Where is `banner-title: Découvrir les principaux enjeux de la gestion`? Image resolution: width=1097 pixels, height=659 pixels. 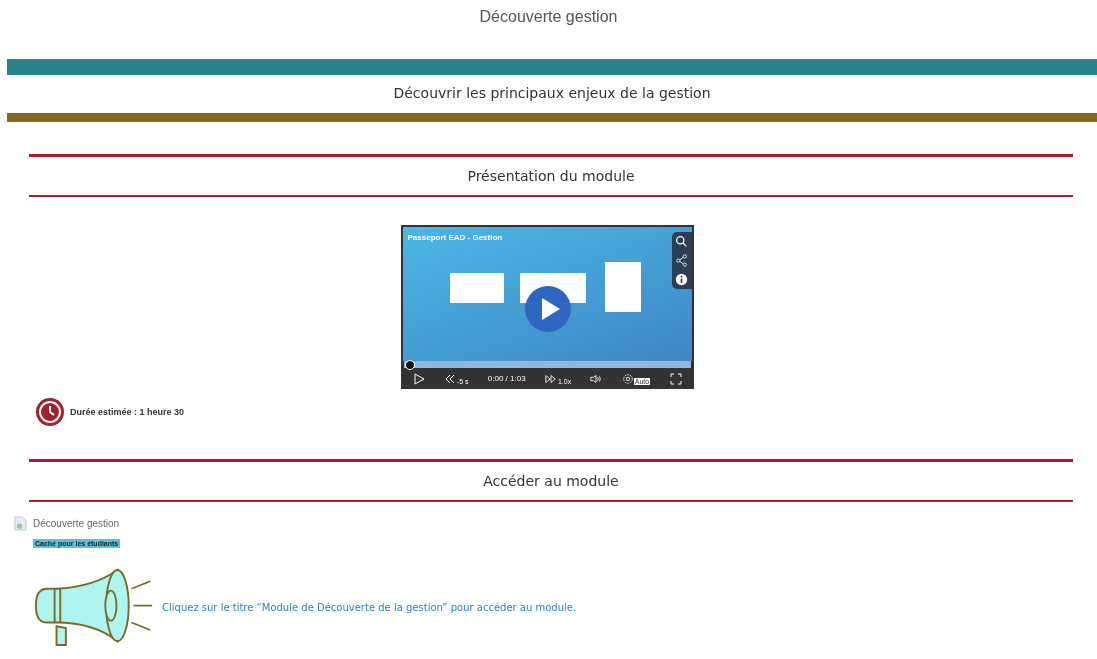 banner-title: Découvrir les principaux enjeux de la gestion is located at coordinates (552, 93).